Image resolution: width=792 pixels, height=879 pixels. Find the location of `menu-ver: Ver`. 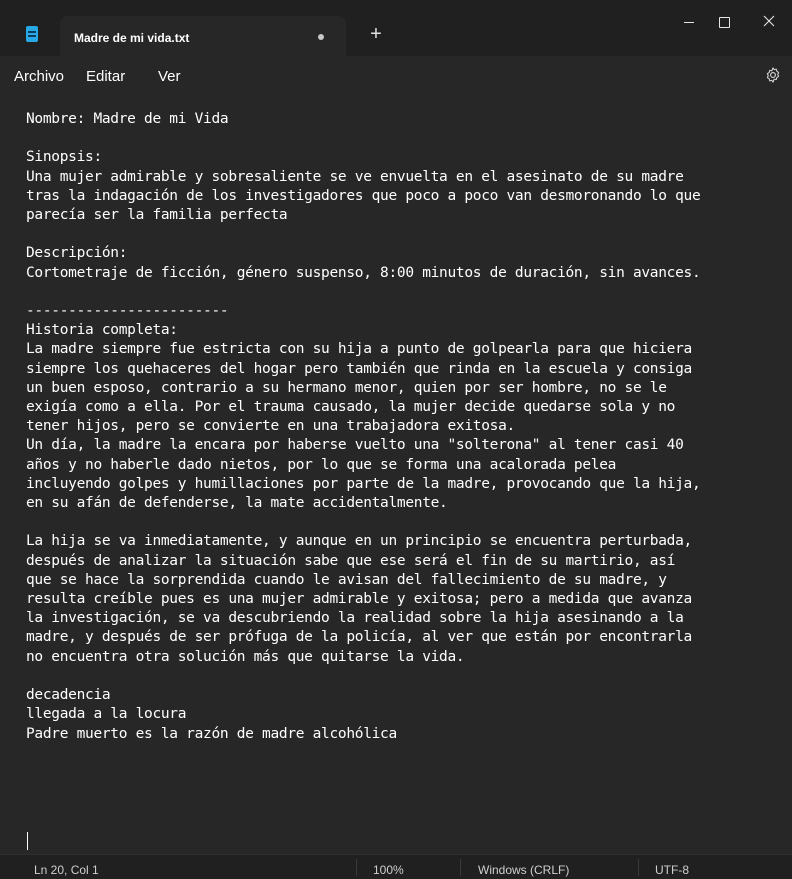

menu-ver: Ver is located at coordinates (169, 76).